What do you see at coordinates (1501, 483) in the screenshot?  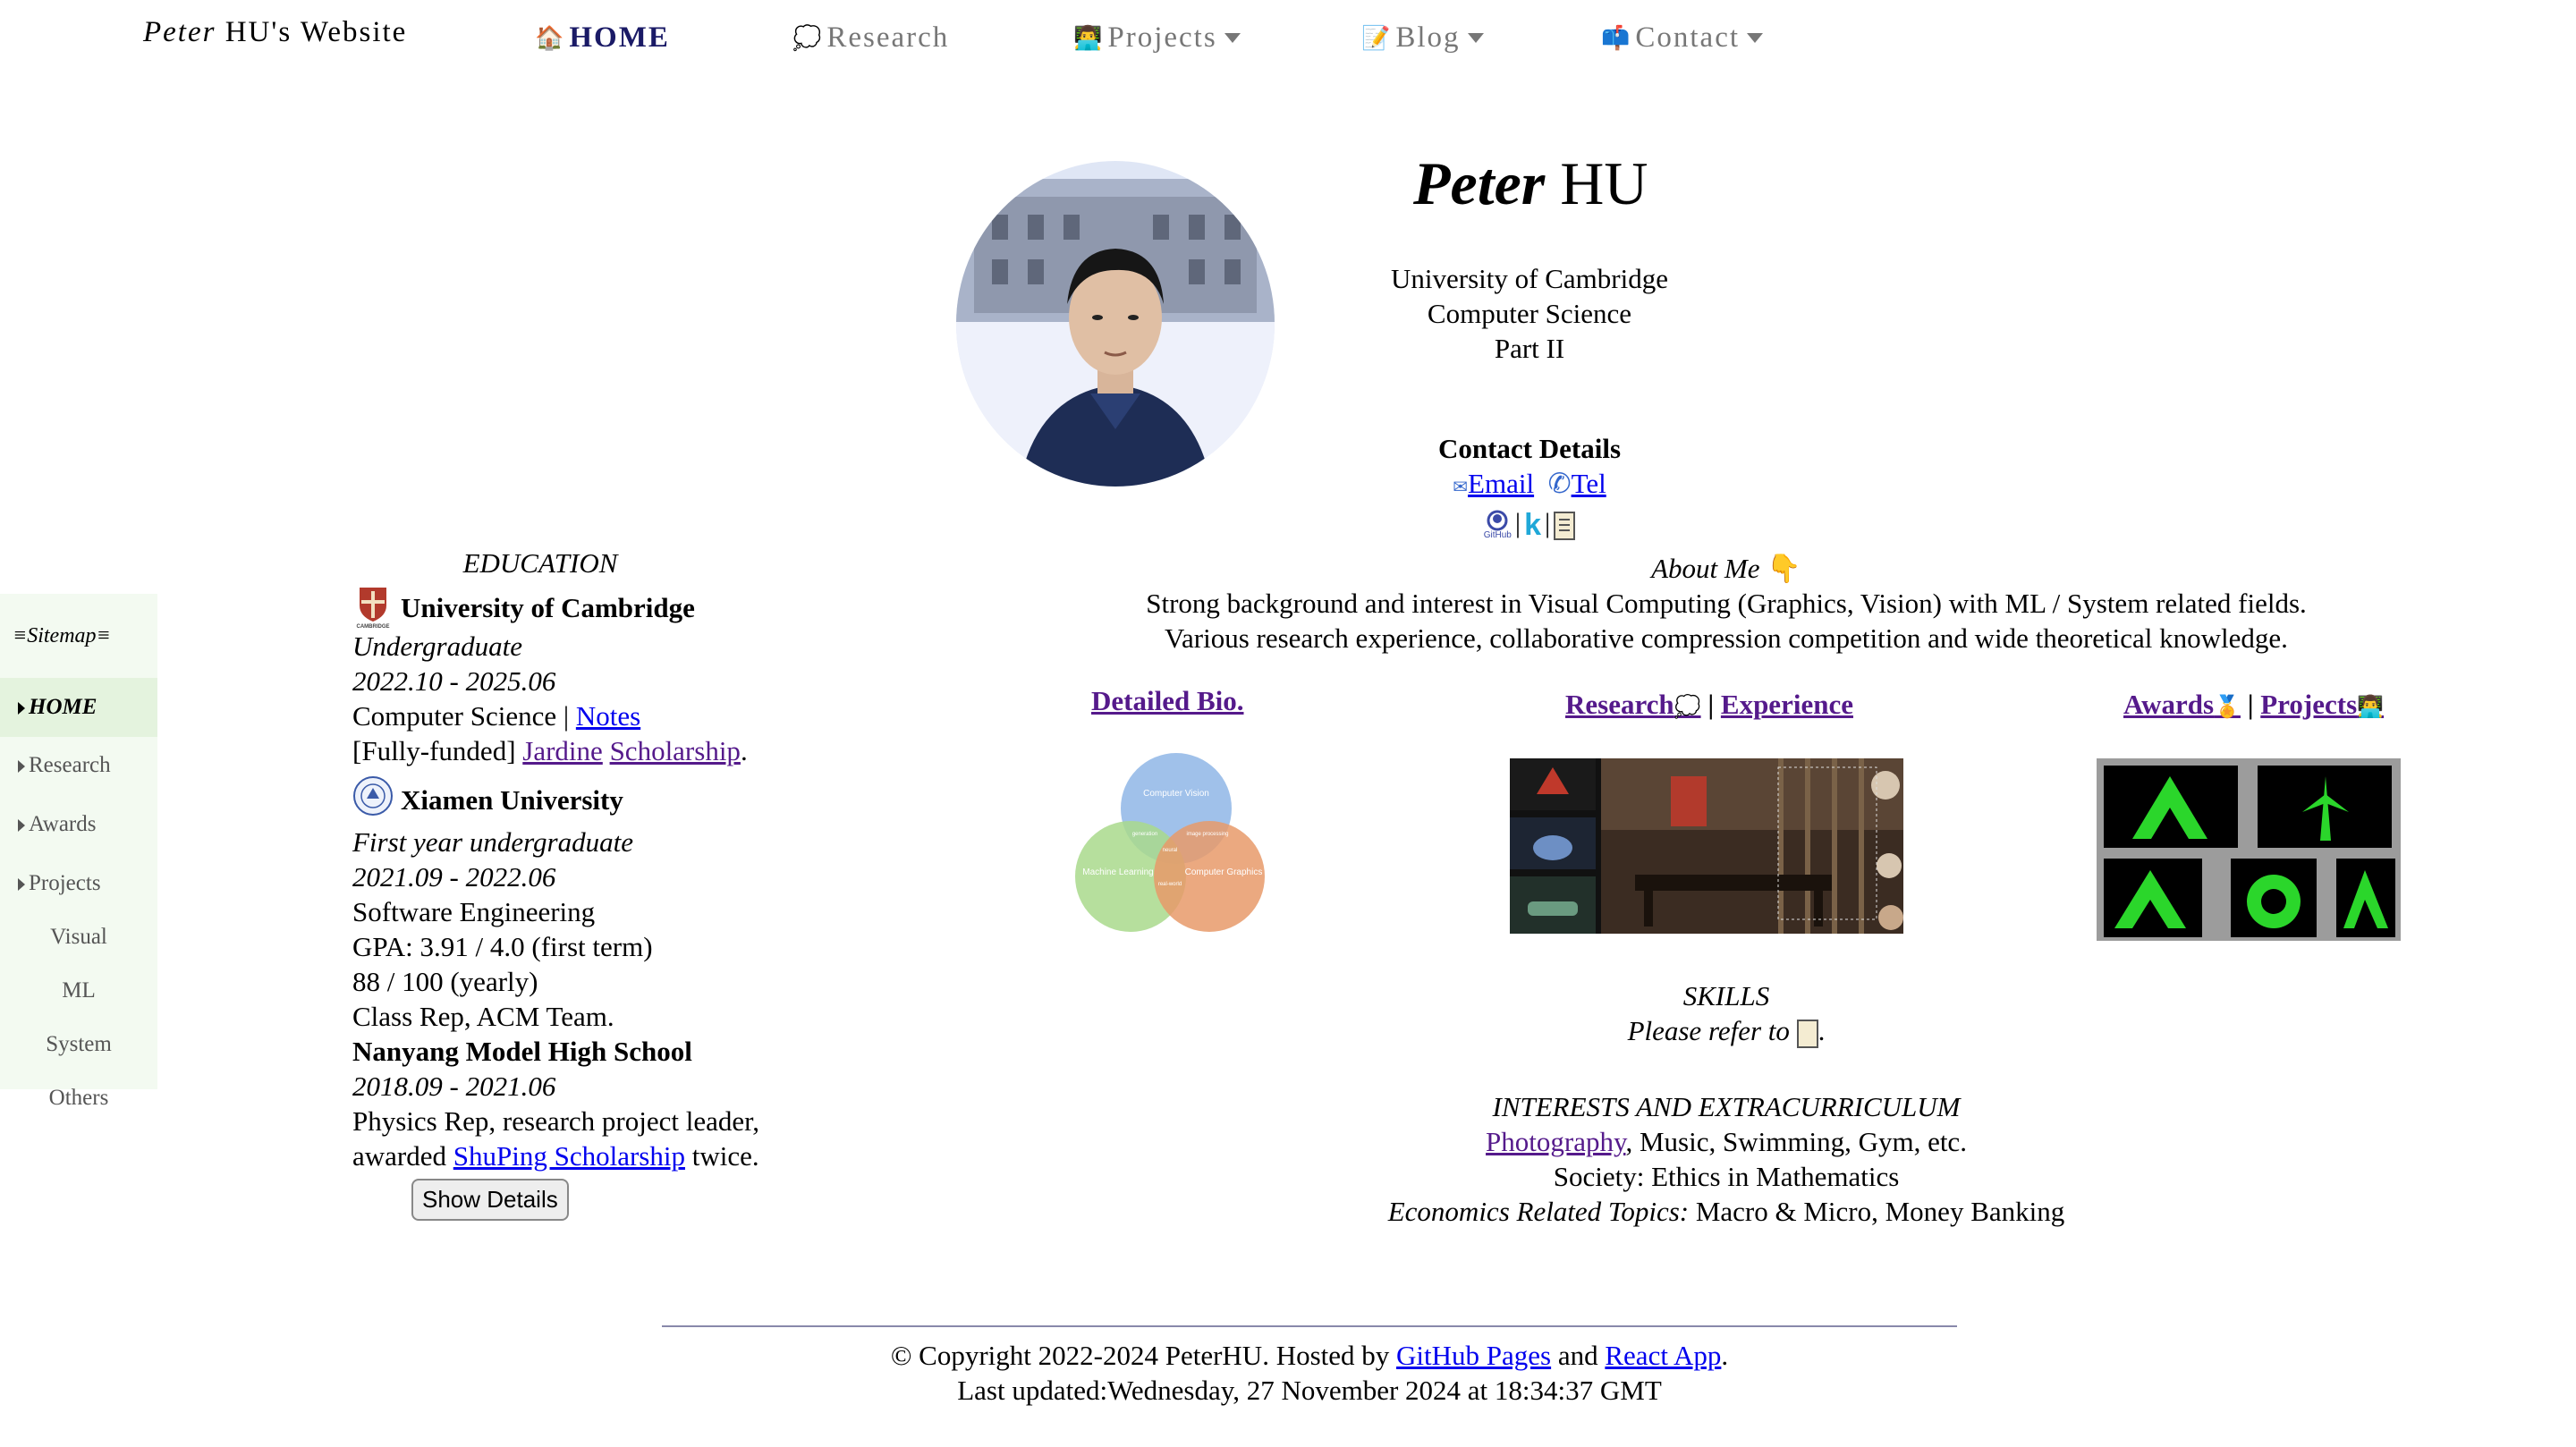 I see `email-link: Email` at bounding box center [1501, 483].